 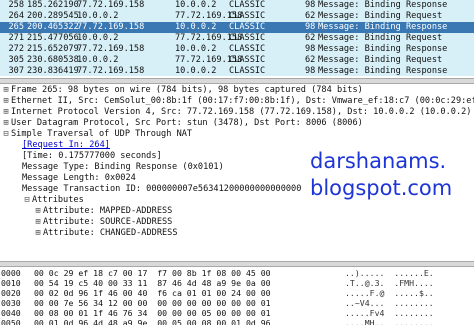 I want to click on pane-splitter-top, so click(x=237, y=81).